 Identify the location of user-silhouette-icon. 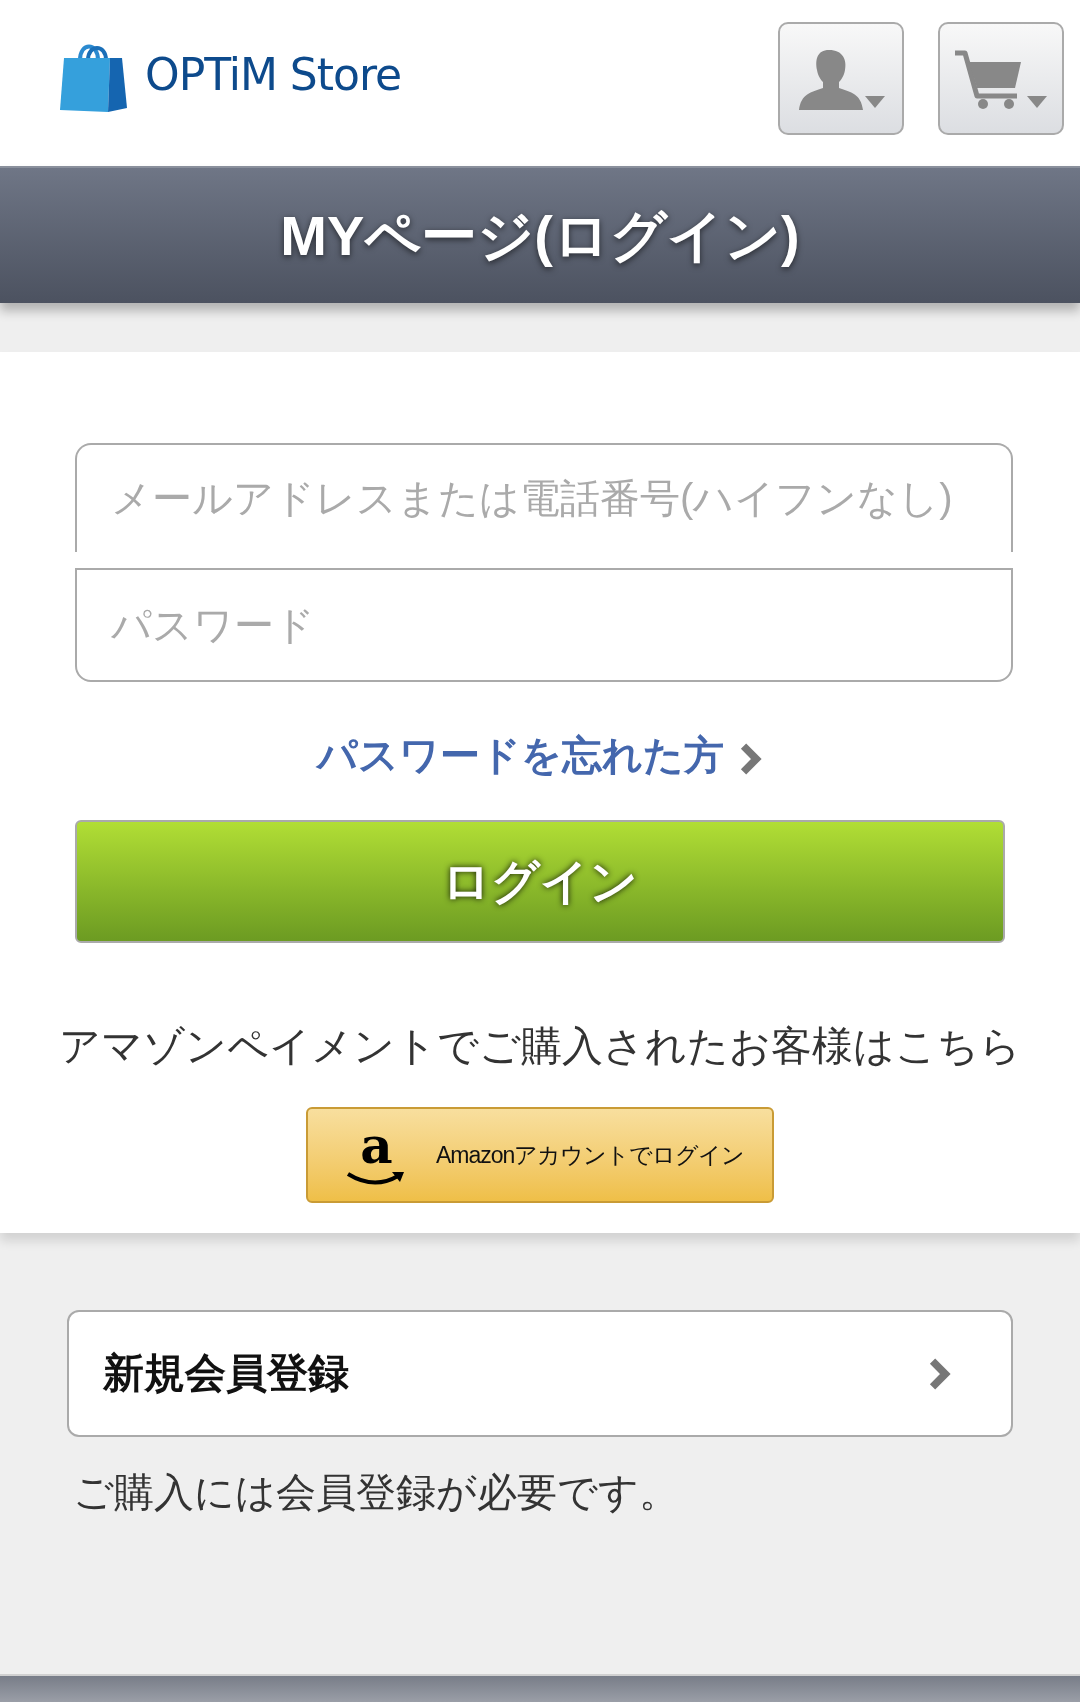
(841, 80).